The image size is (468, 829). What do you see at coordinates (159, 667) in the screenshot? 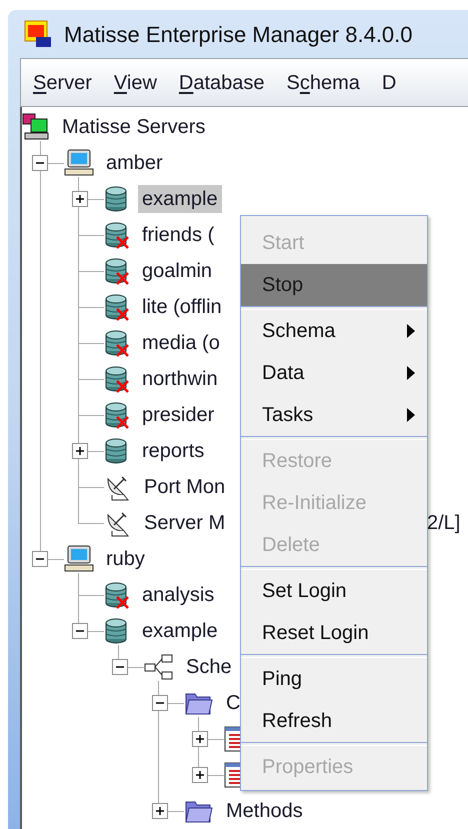
I see `hierarchy-icon` at bounding box center [159, 667].